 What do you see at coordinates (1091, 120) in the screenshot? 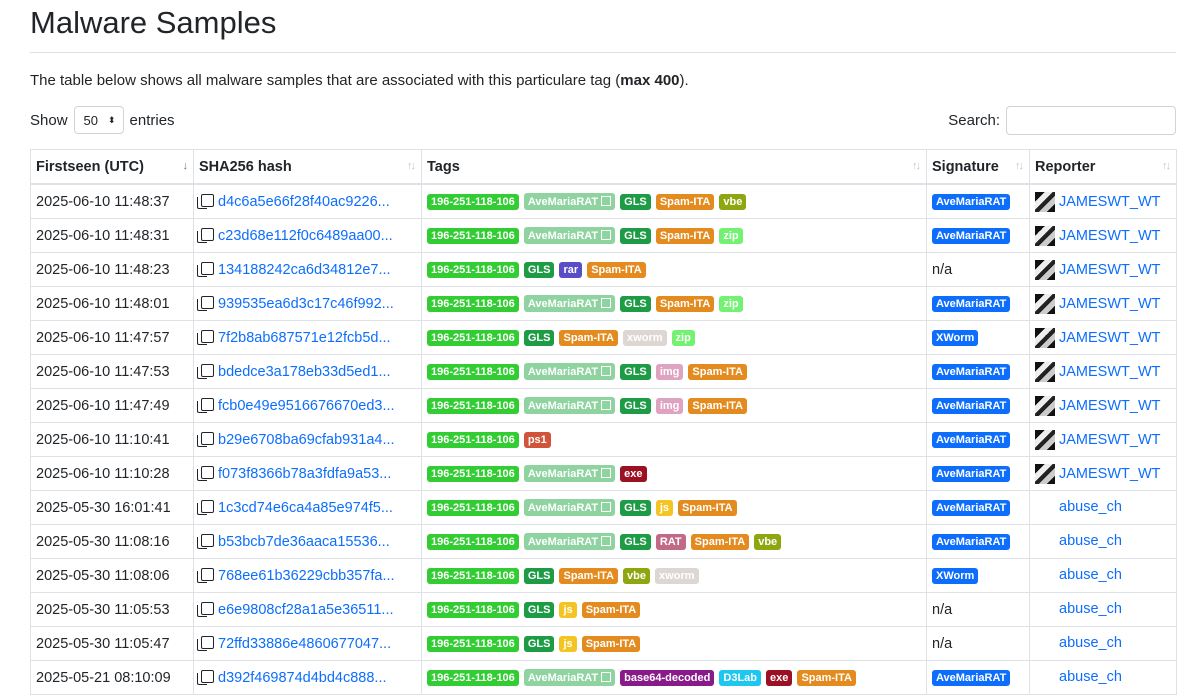
I see `search-input` at bounding box center [1091, 120].